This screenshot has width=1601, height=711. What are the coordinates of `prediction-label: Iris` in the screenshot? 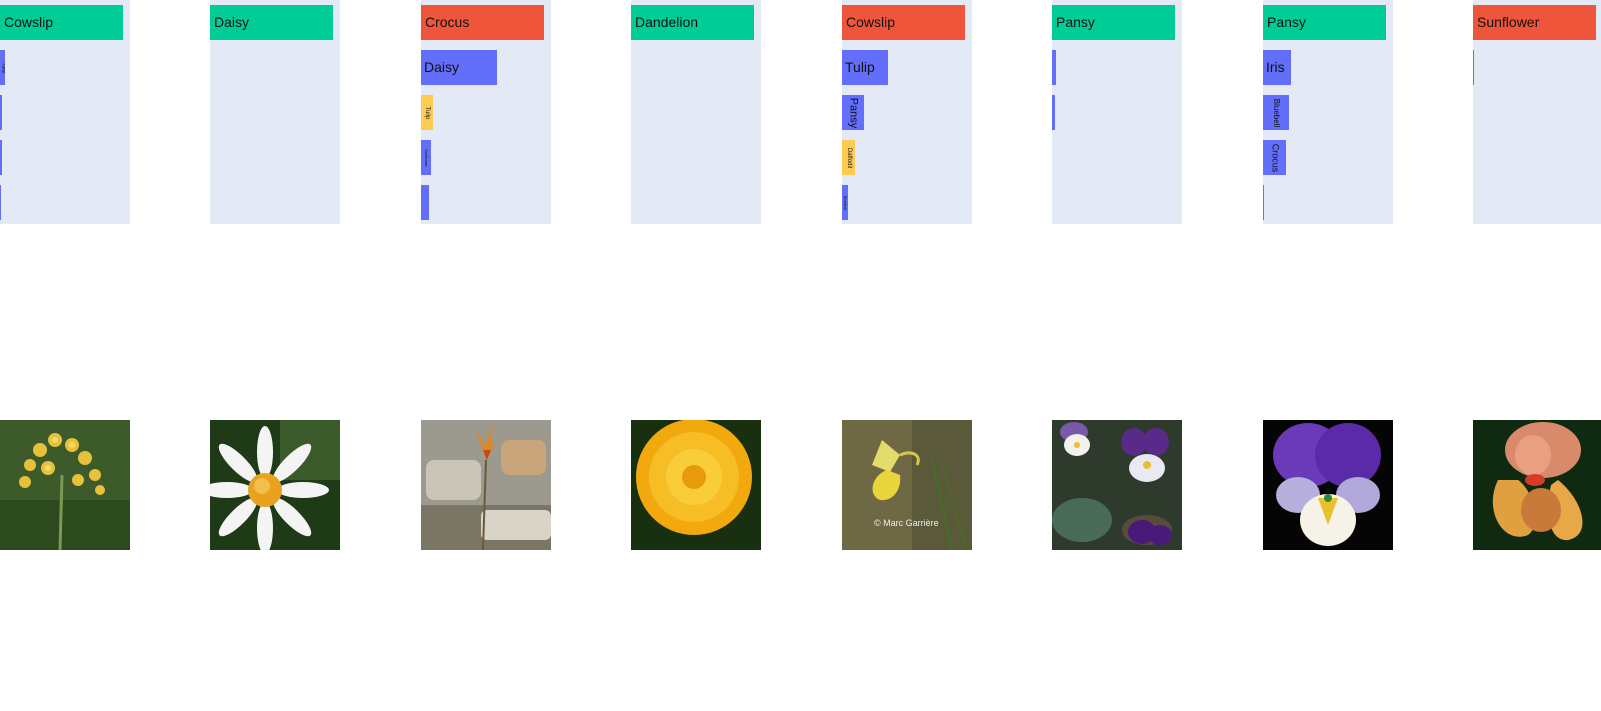 It's located at (1275, 67).